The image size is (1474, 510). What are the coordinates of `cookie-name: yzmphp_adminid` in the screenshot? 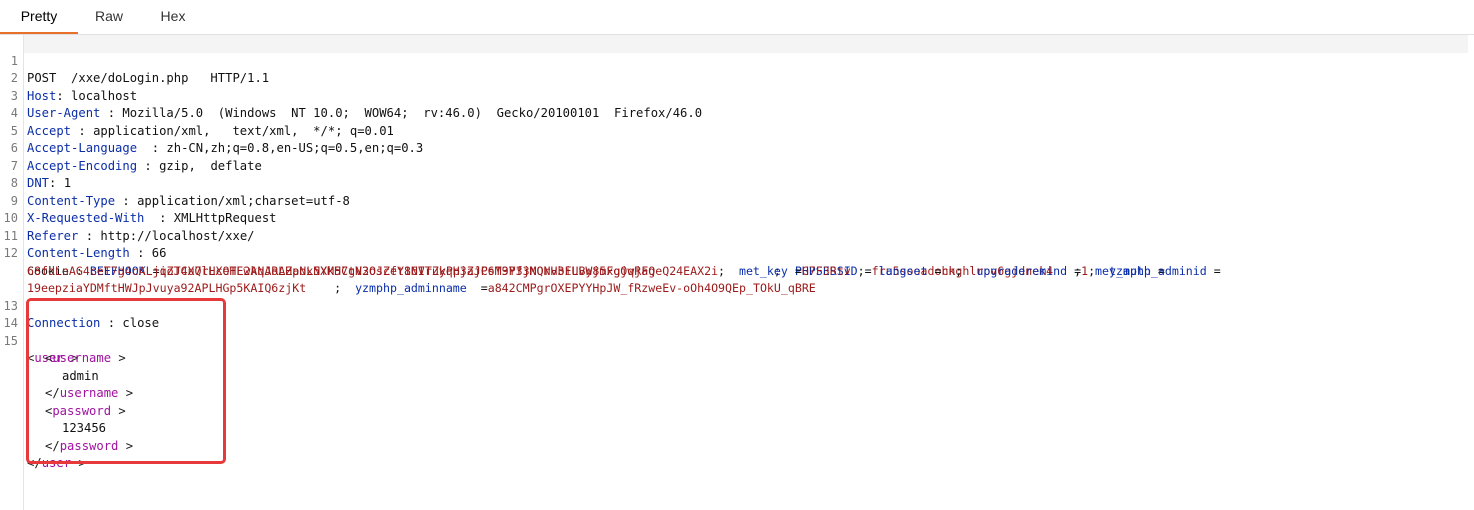 It's located at (1158, 270).